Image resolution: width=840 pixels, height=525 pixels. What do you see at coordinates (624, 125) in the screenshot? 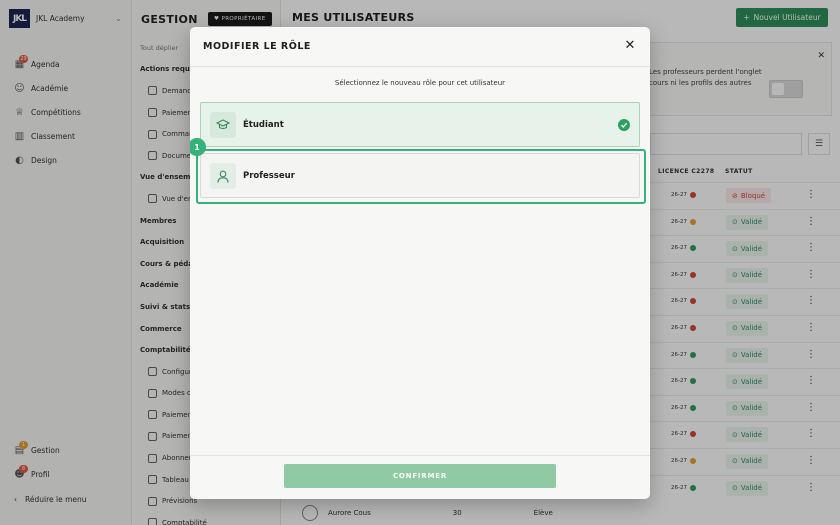
I see `check-icon` at bounding box center [624, 125].